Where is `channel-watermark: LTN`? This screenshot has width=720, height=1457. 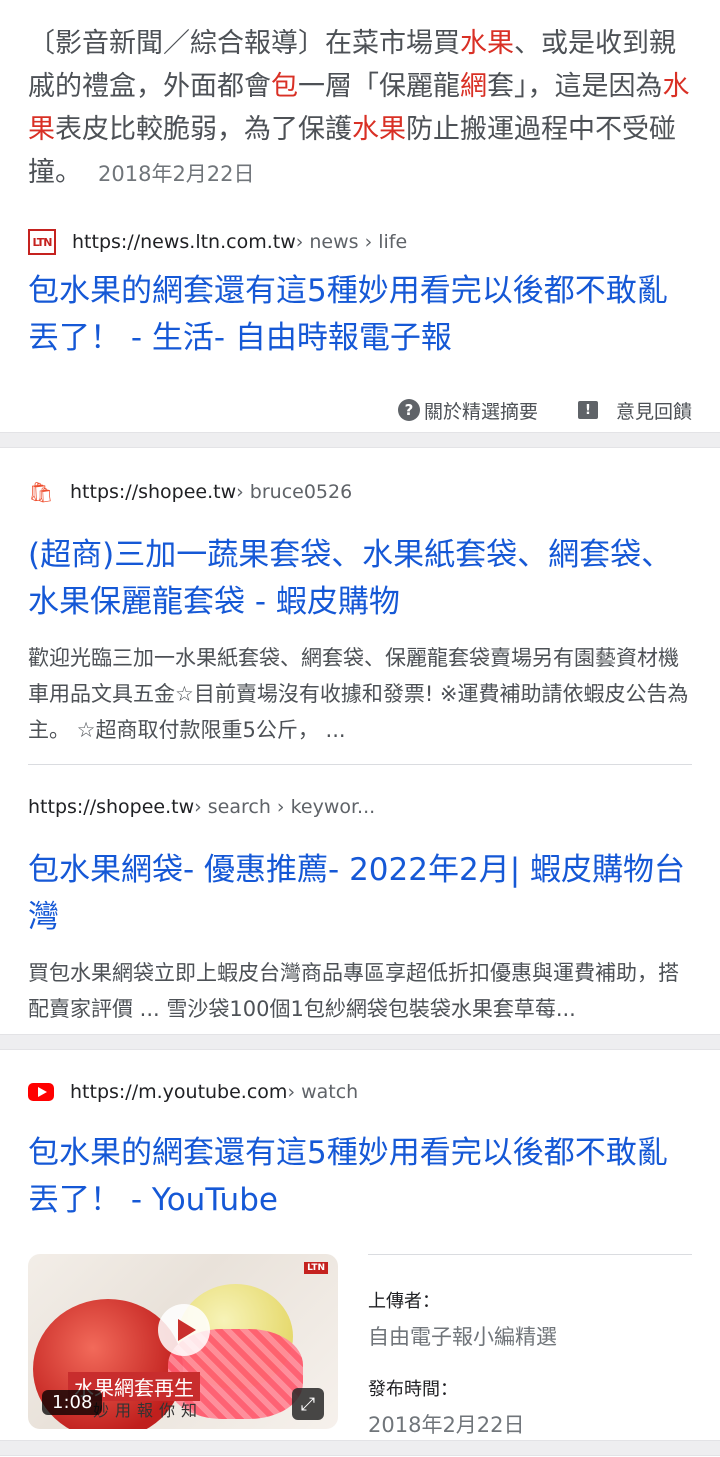 channel-watermark: LTN is located at coordinates (316, 1268).